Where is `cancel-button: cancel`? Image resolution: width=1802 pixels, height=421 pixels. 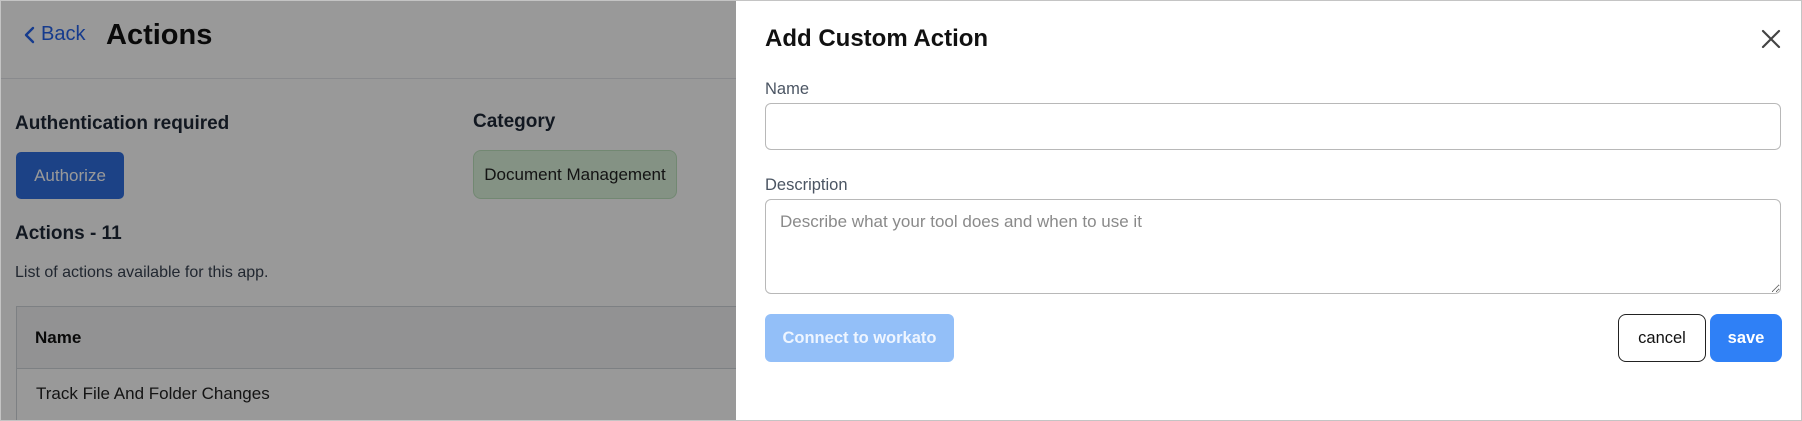
cancel-button: cancel is located at coordinates (1662, 338).